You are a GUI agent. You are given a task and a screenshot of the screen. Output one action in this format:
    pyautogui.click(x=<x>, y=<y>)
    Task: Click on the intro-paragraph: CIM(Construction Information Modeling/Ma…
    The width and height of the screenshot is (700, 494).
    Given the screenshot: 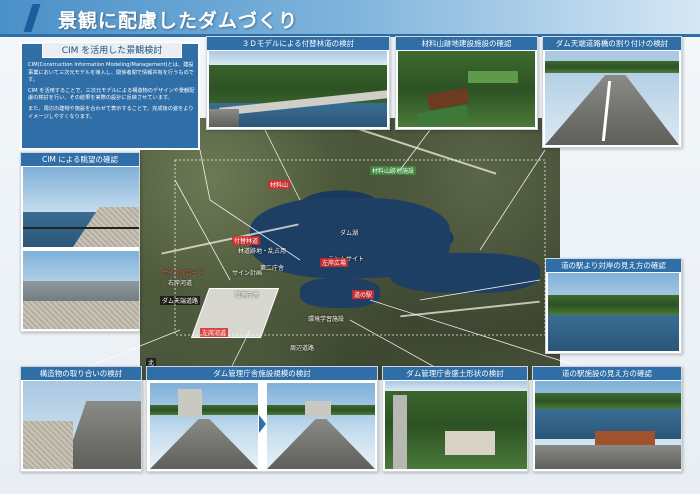 What is the action you would take?
    pyautogui.click(x=111, y=73)
    